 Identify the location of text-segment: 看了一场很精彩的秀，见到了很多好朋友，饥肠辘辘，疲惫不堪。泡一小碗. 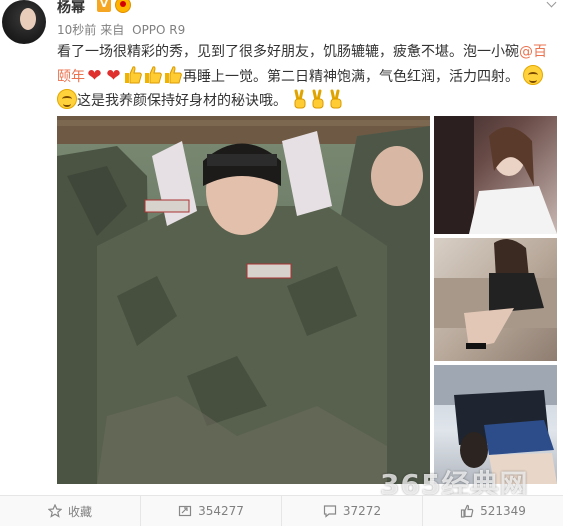
(288, 52).